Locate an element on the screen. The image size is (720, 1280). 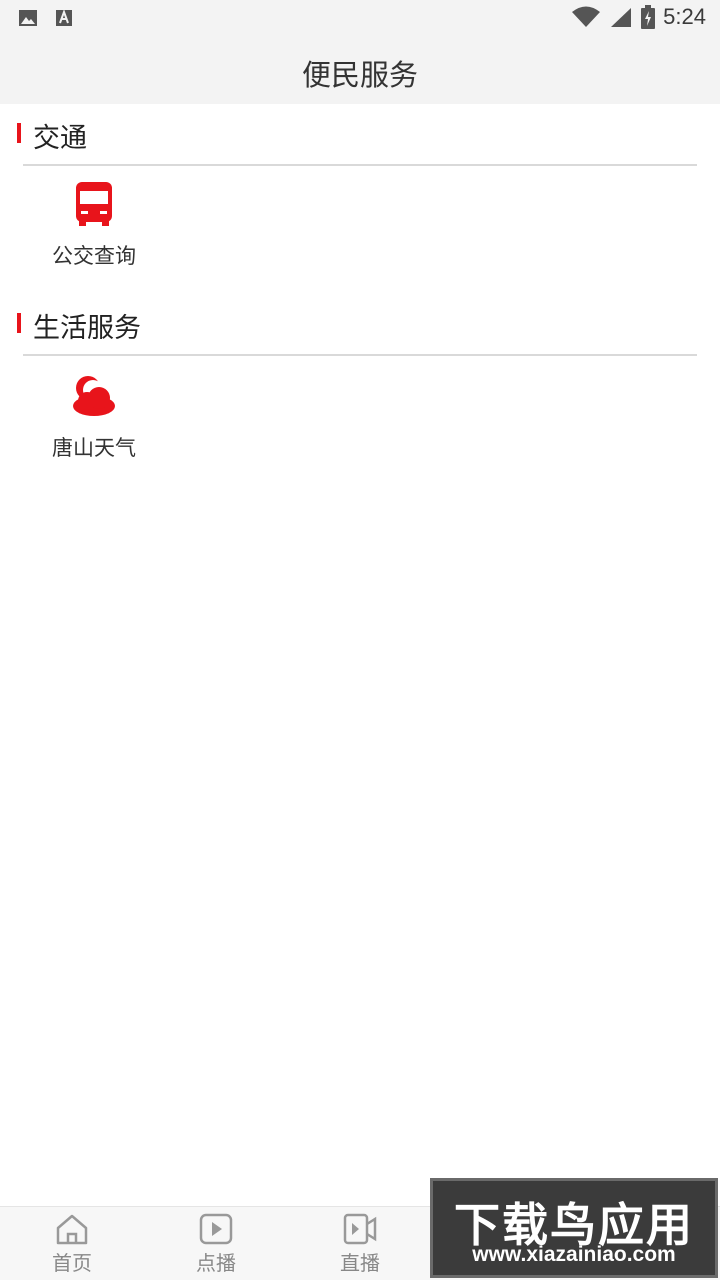
section-life-services: 生活服务 唐山天气 is located at coordinates (360, 389).